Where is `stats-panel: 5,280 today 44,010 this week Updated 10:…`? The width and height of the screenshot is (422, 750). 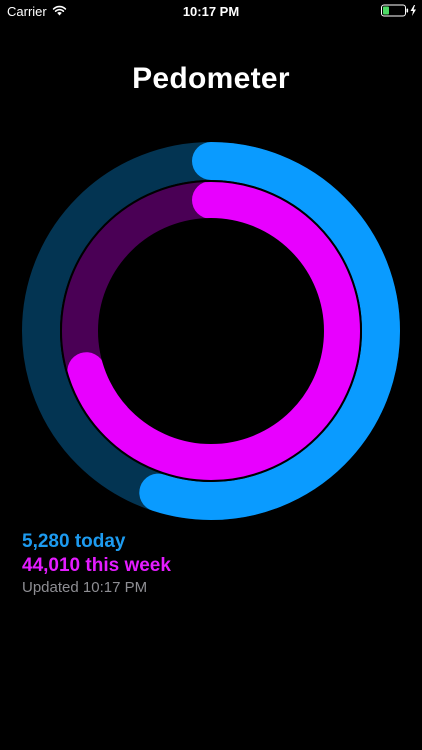 stats-panel: 5,280 today 44,010 this week Updated 10:… is located at coordinates (212, 564).